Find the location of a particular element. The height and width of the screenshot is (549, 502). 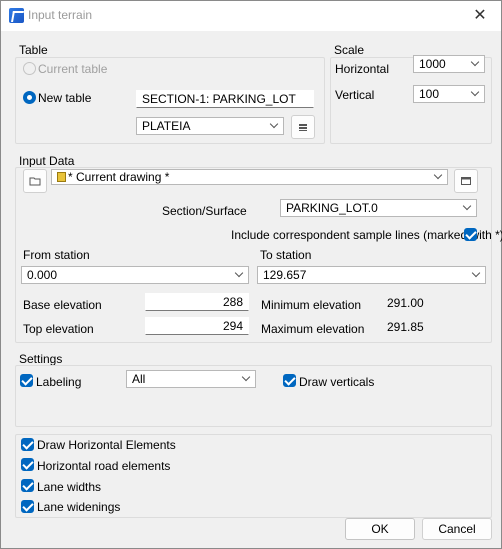

minimum-elevation-label: Minimum elevation is located at coordinates (311, 305).